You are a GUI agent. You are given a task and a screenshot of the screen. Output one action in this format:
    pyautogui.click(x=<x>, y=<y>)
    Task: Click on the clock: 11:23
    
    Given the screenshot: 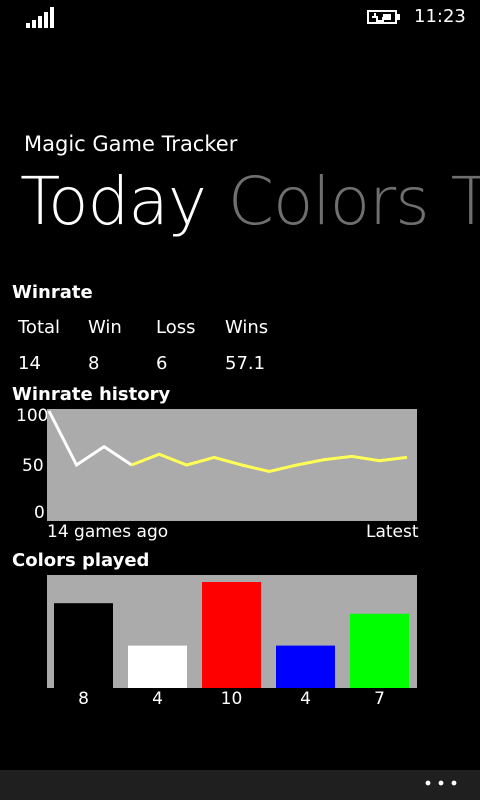 What is the action you would take?
    pyautogui.click(x=440, y=16)
    